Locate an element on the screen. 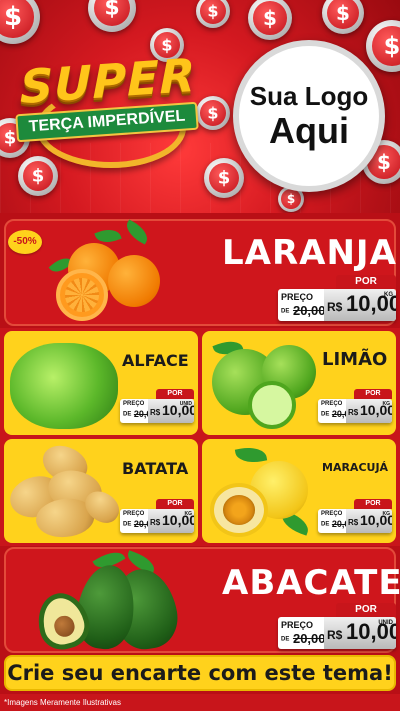 The width and height of the screenshot is (400, 711). product-card-alface: ALFACE POR PREÇO DE 20,00 R$ 10,00 UNID is located at coordinates (101, 383).